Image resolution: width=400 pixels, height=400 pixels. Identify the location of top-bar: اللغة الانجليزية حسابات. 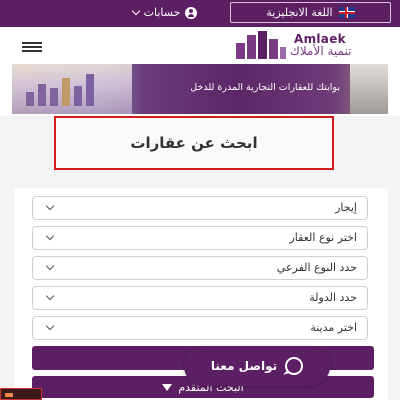
(200, 13).